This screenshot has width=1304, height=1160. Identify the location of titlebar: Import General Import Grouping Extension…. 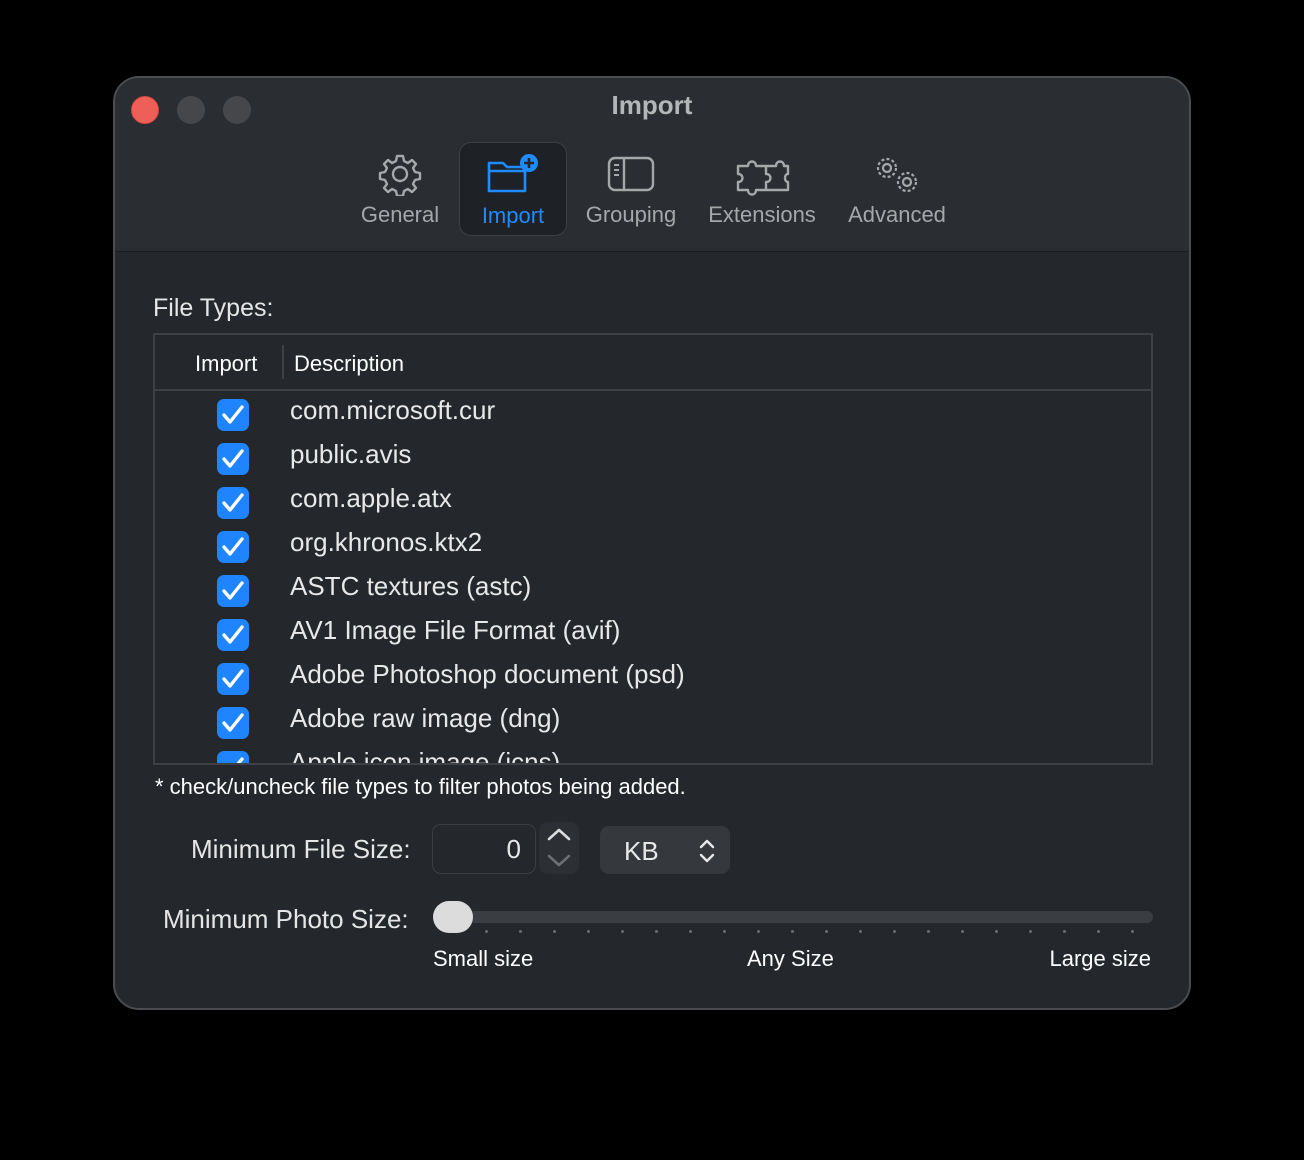
(652, 165).